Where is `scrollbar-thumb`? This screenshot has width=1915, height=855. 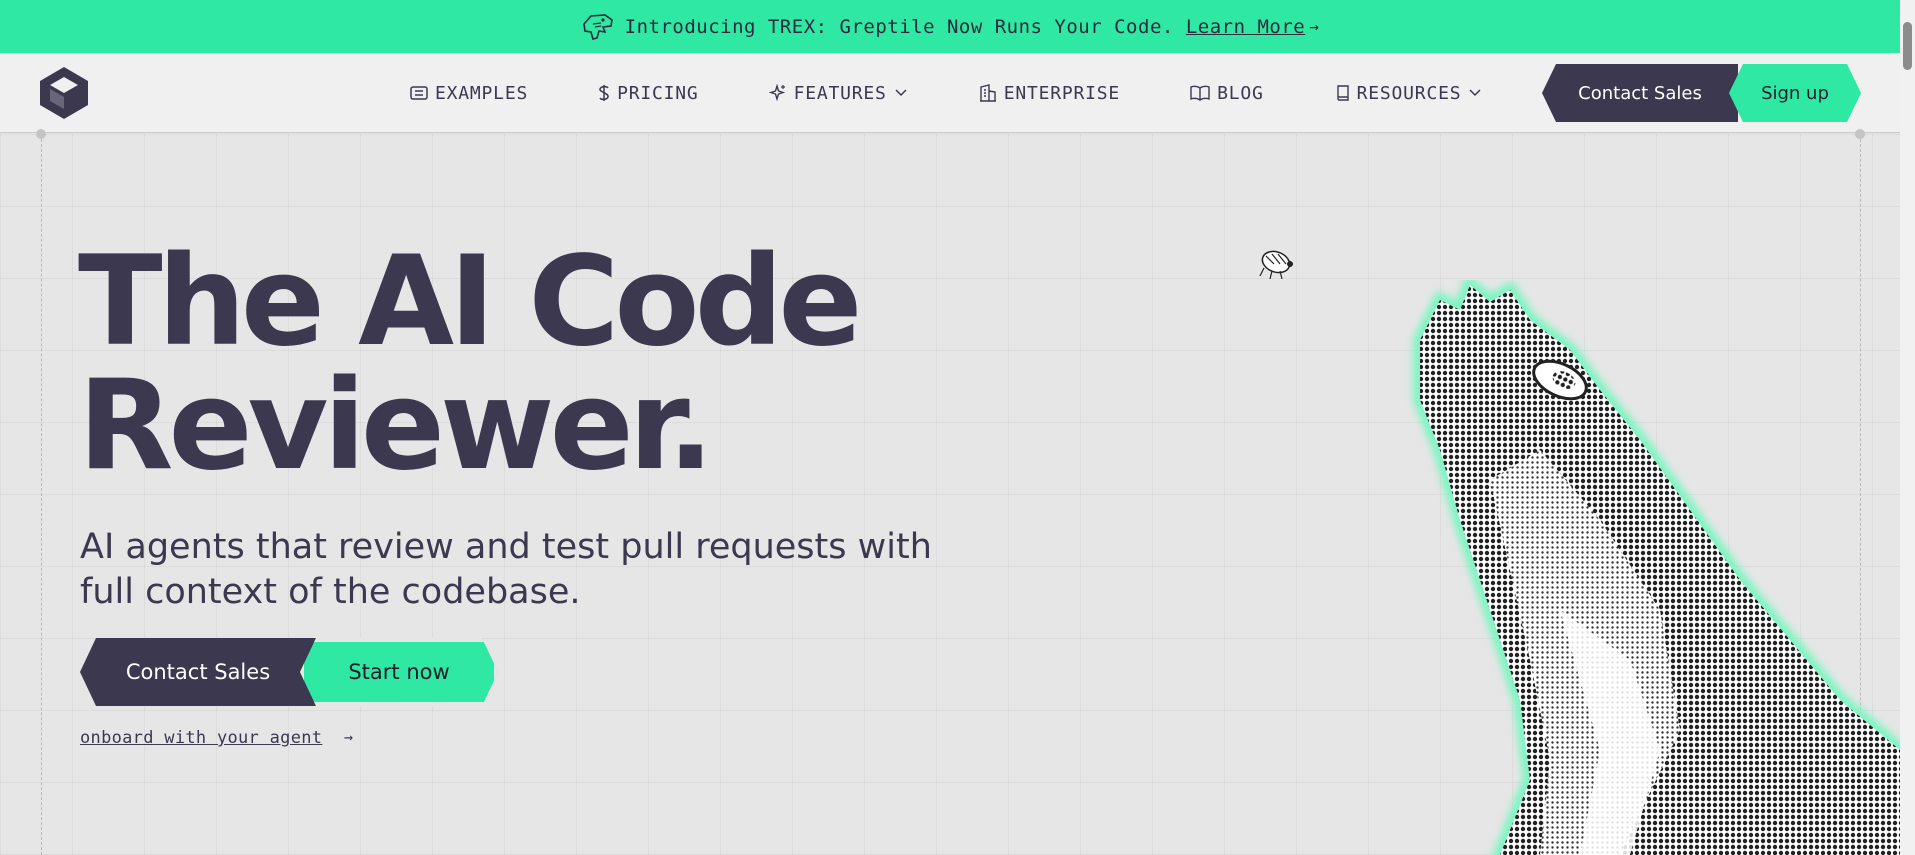
scrollbar-thumb is located at coordinates (1907, 46).